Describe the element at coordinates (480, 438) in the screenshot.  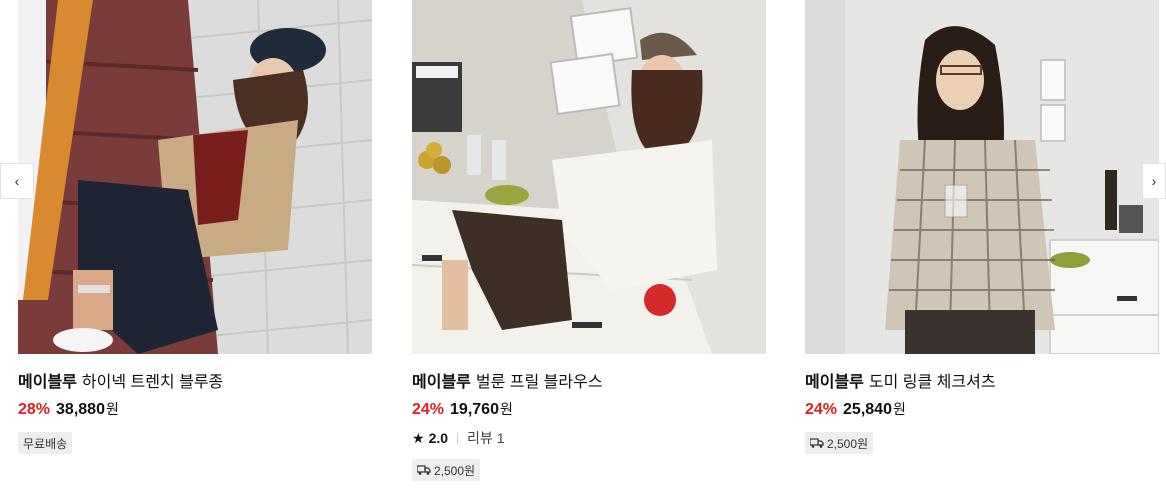
I see `review-label: 리뷰` at that location.